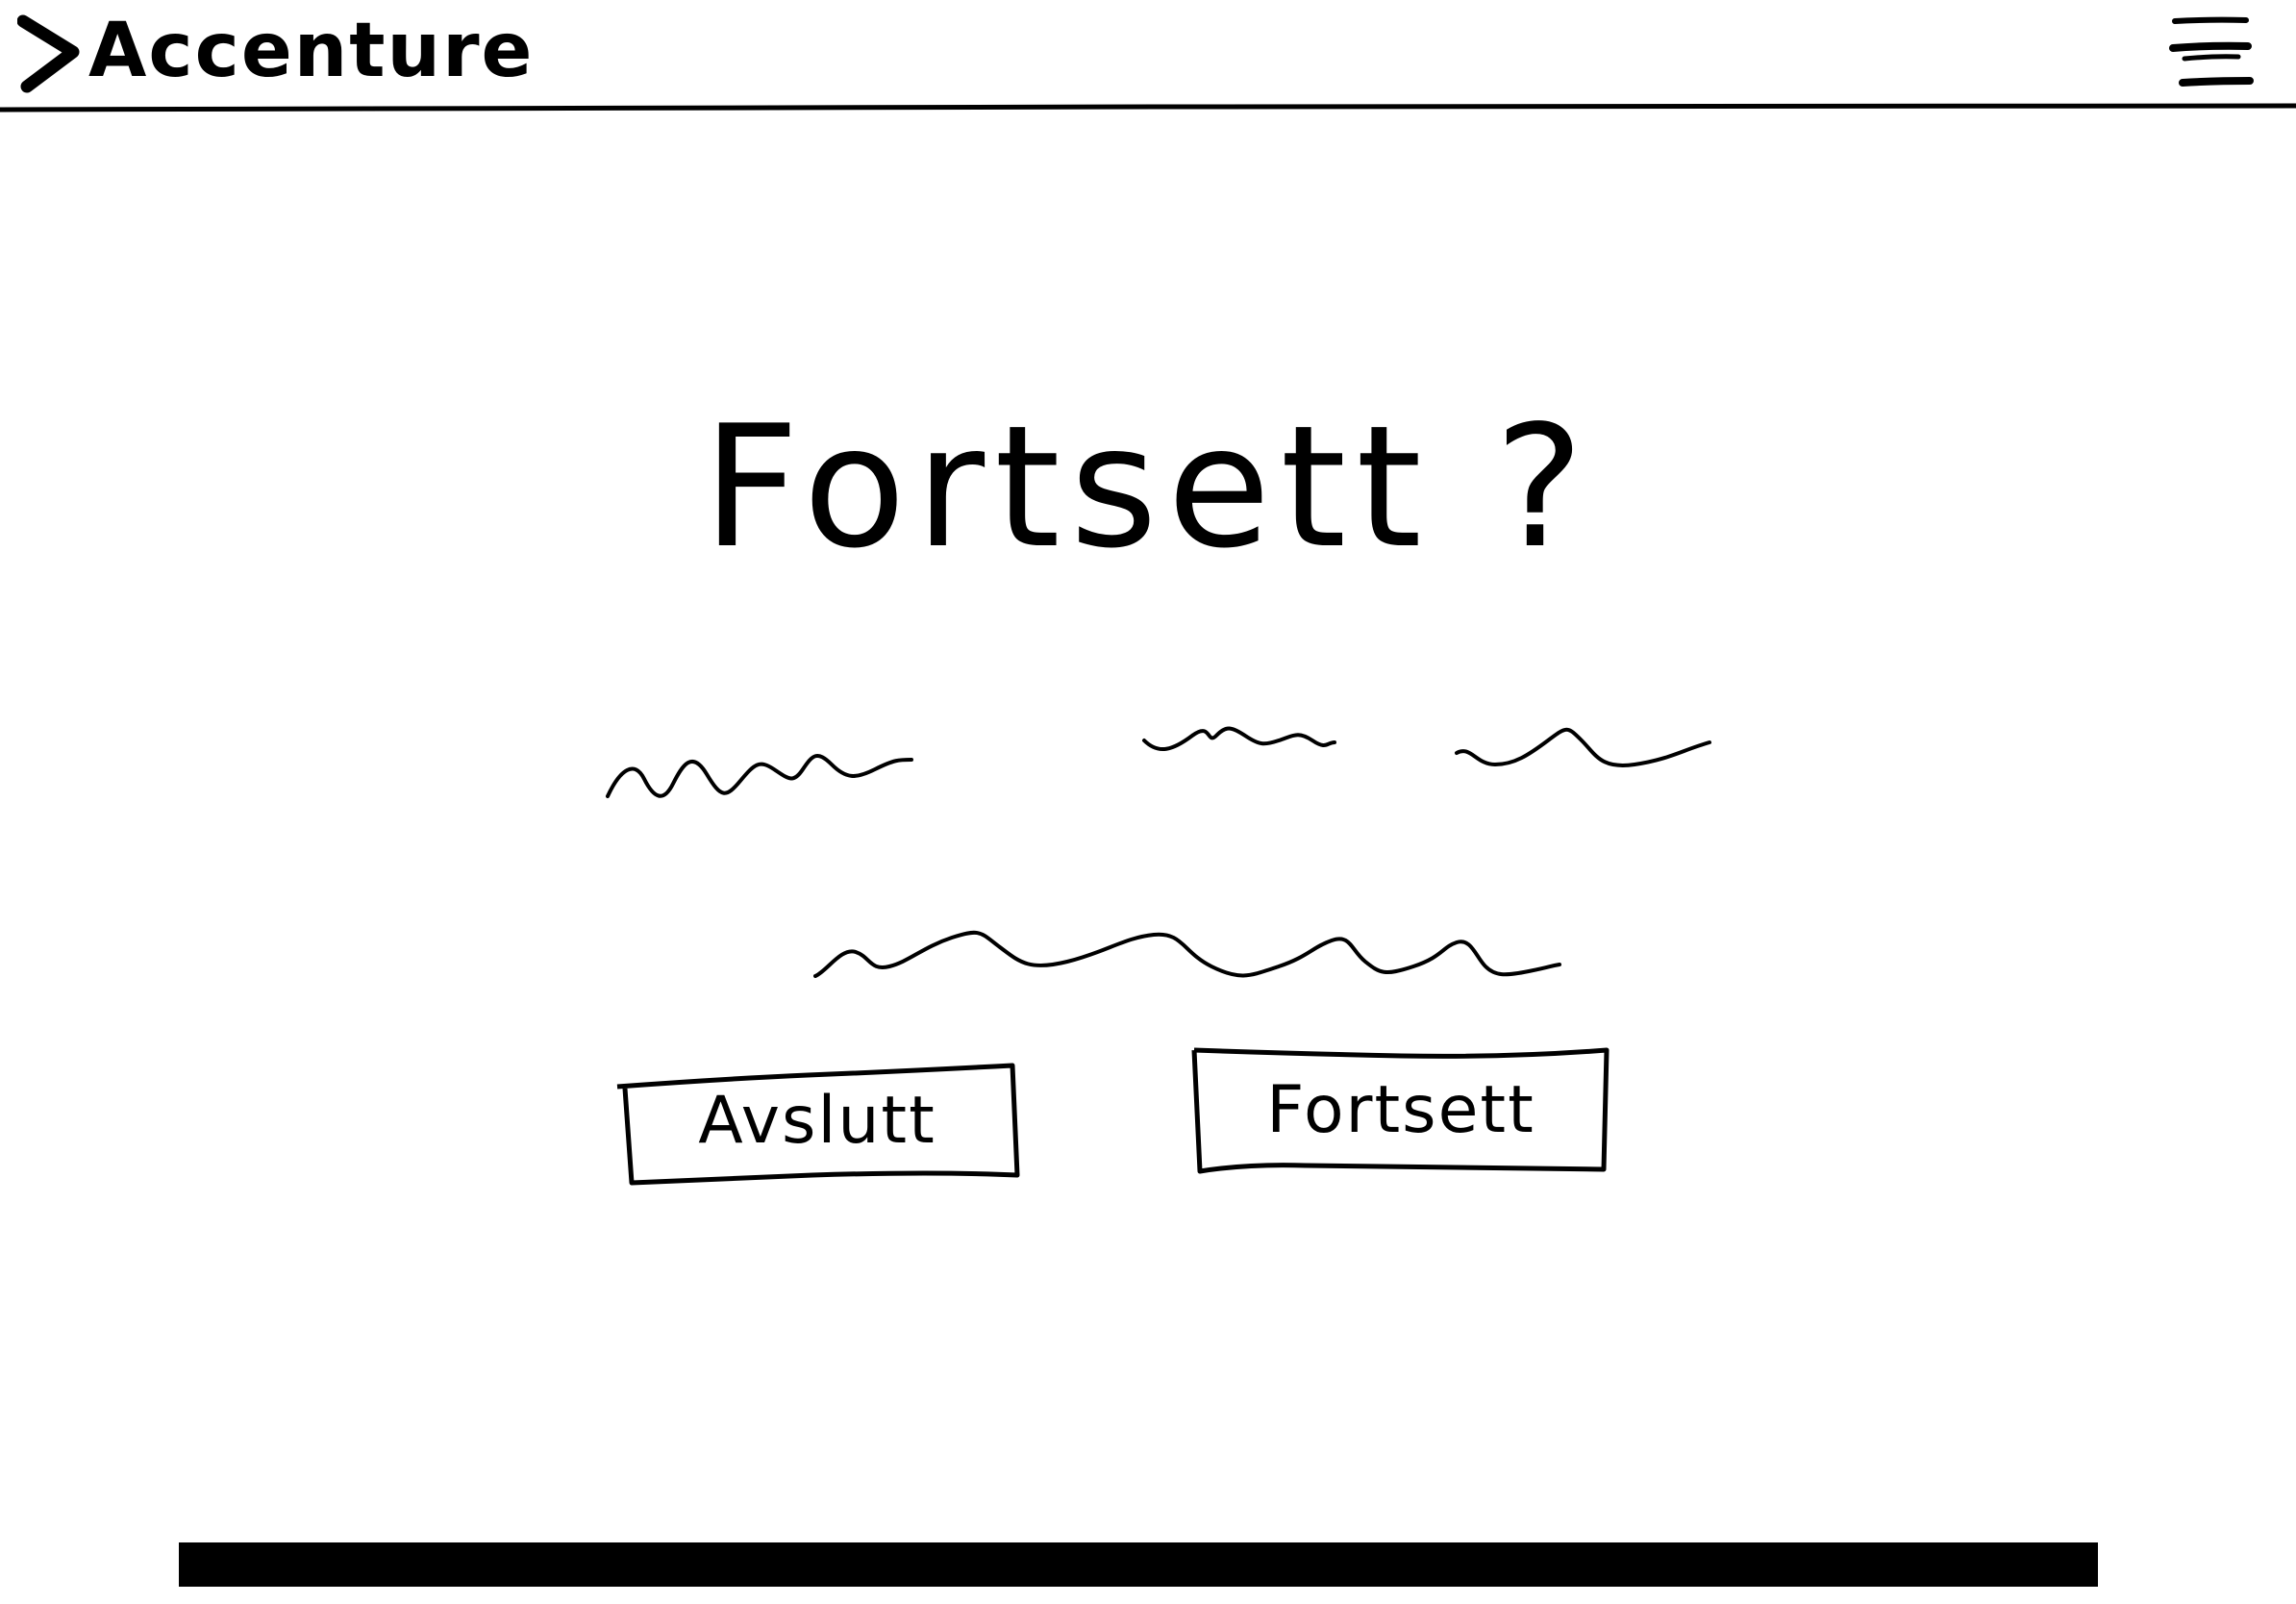 Image resolution: width=2296 pixels, height=1604 pixels. Describe the element at coordinates (48, 53) in the screenshot. I see `chevron-right-icon` at that location.